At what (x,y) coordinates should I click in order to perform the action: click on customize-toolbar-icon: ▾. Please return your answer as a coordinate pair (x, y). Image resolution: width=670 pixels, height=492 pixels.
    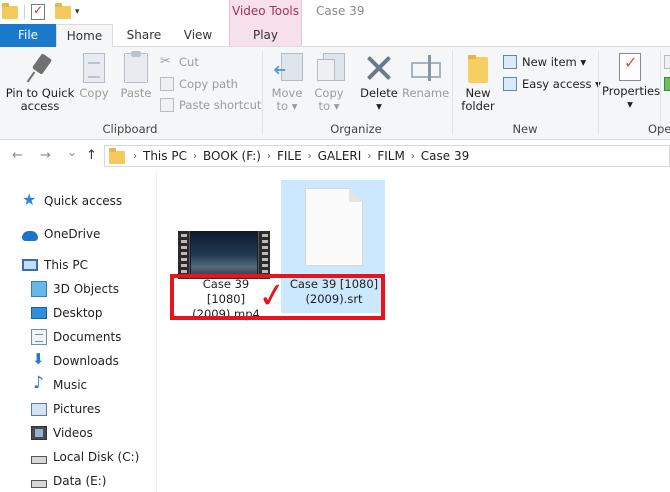
    Looking at the image, I should click on (77, 12).